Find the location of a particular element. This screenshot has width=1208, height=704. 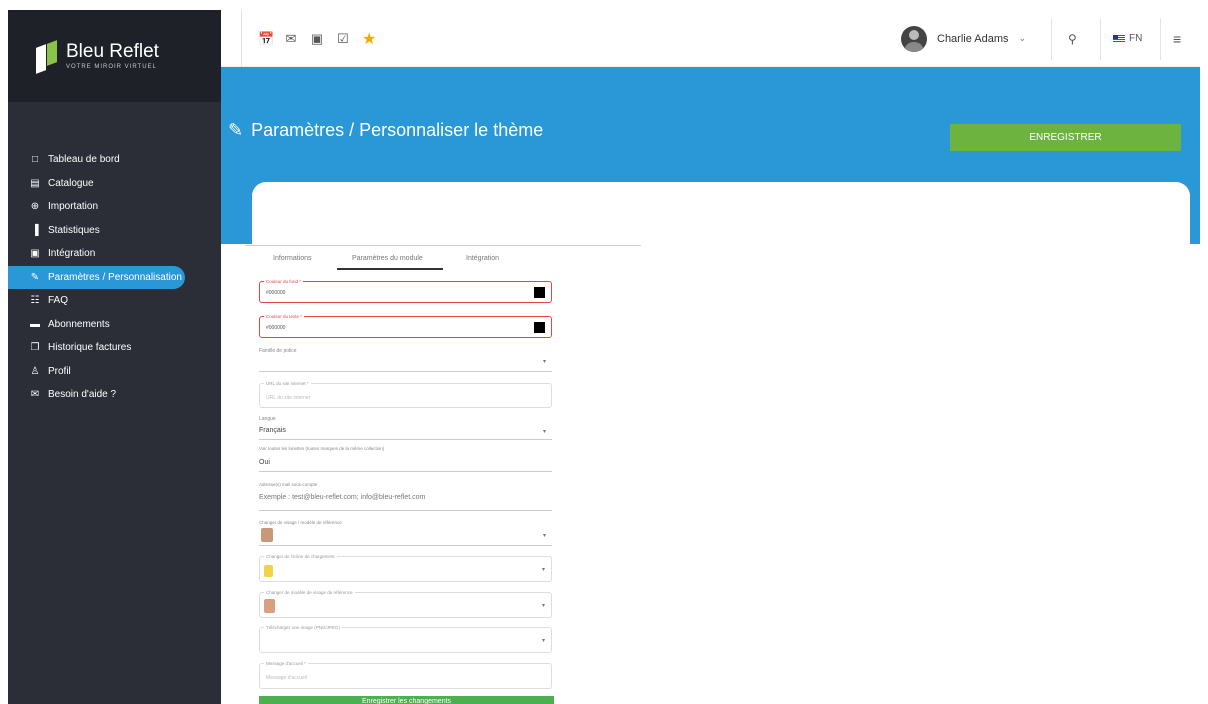

sidebar-item-historique-factures: ❐ Historique factures is located at coordinates (114, 348).